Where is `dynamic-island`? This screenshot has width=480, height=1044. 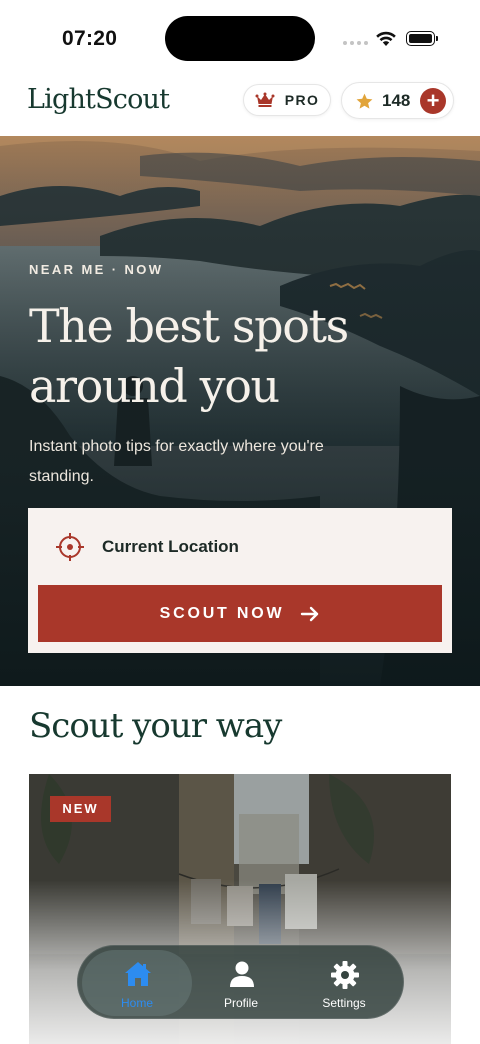 dynamic-island is located at coordinates (240, 38).